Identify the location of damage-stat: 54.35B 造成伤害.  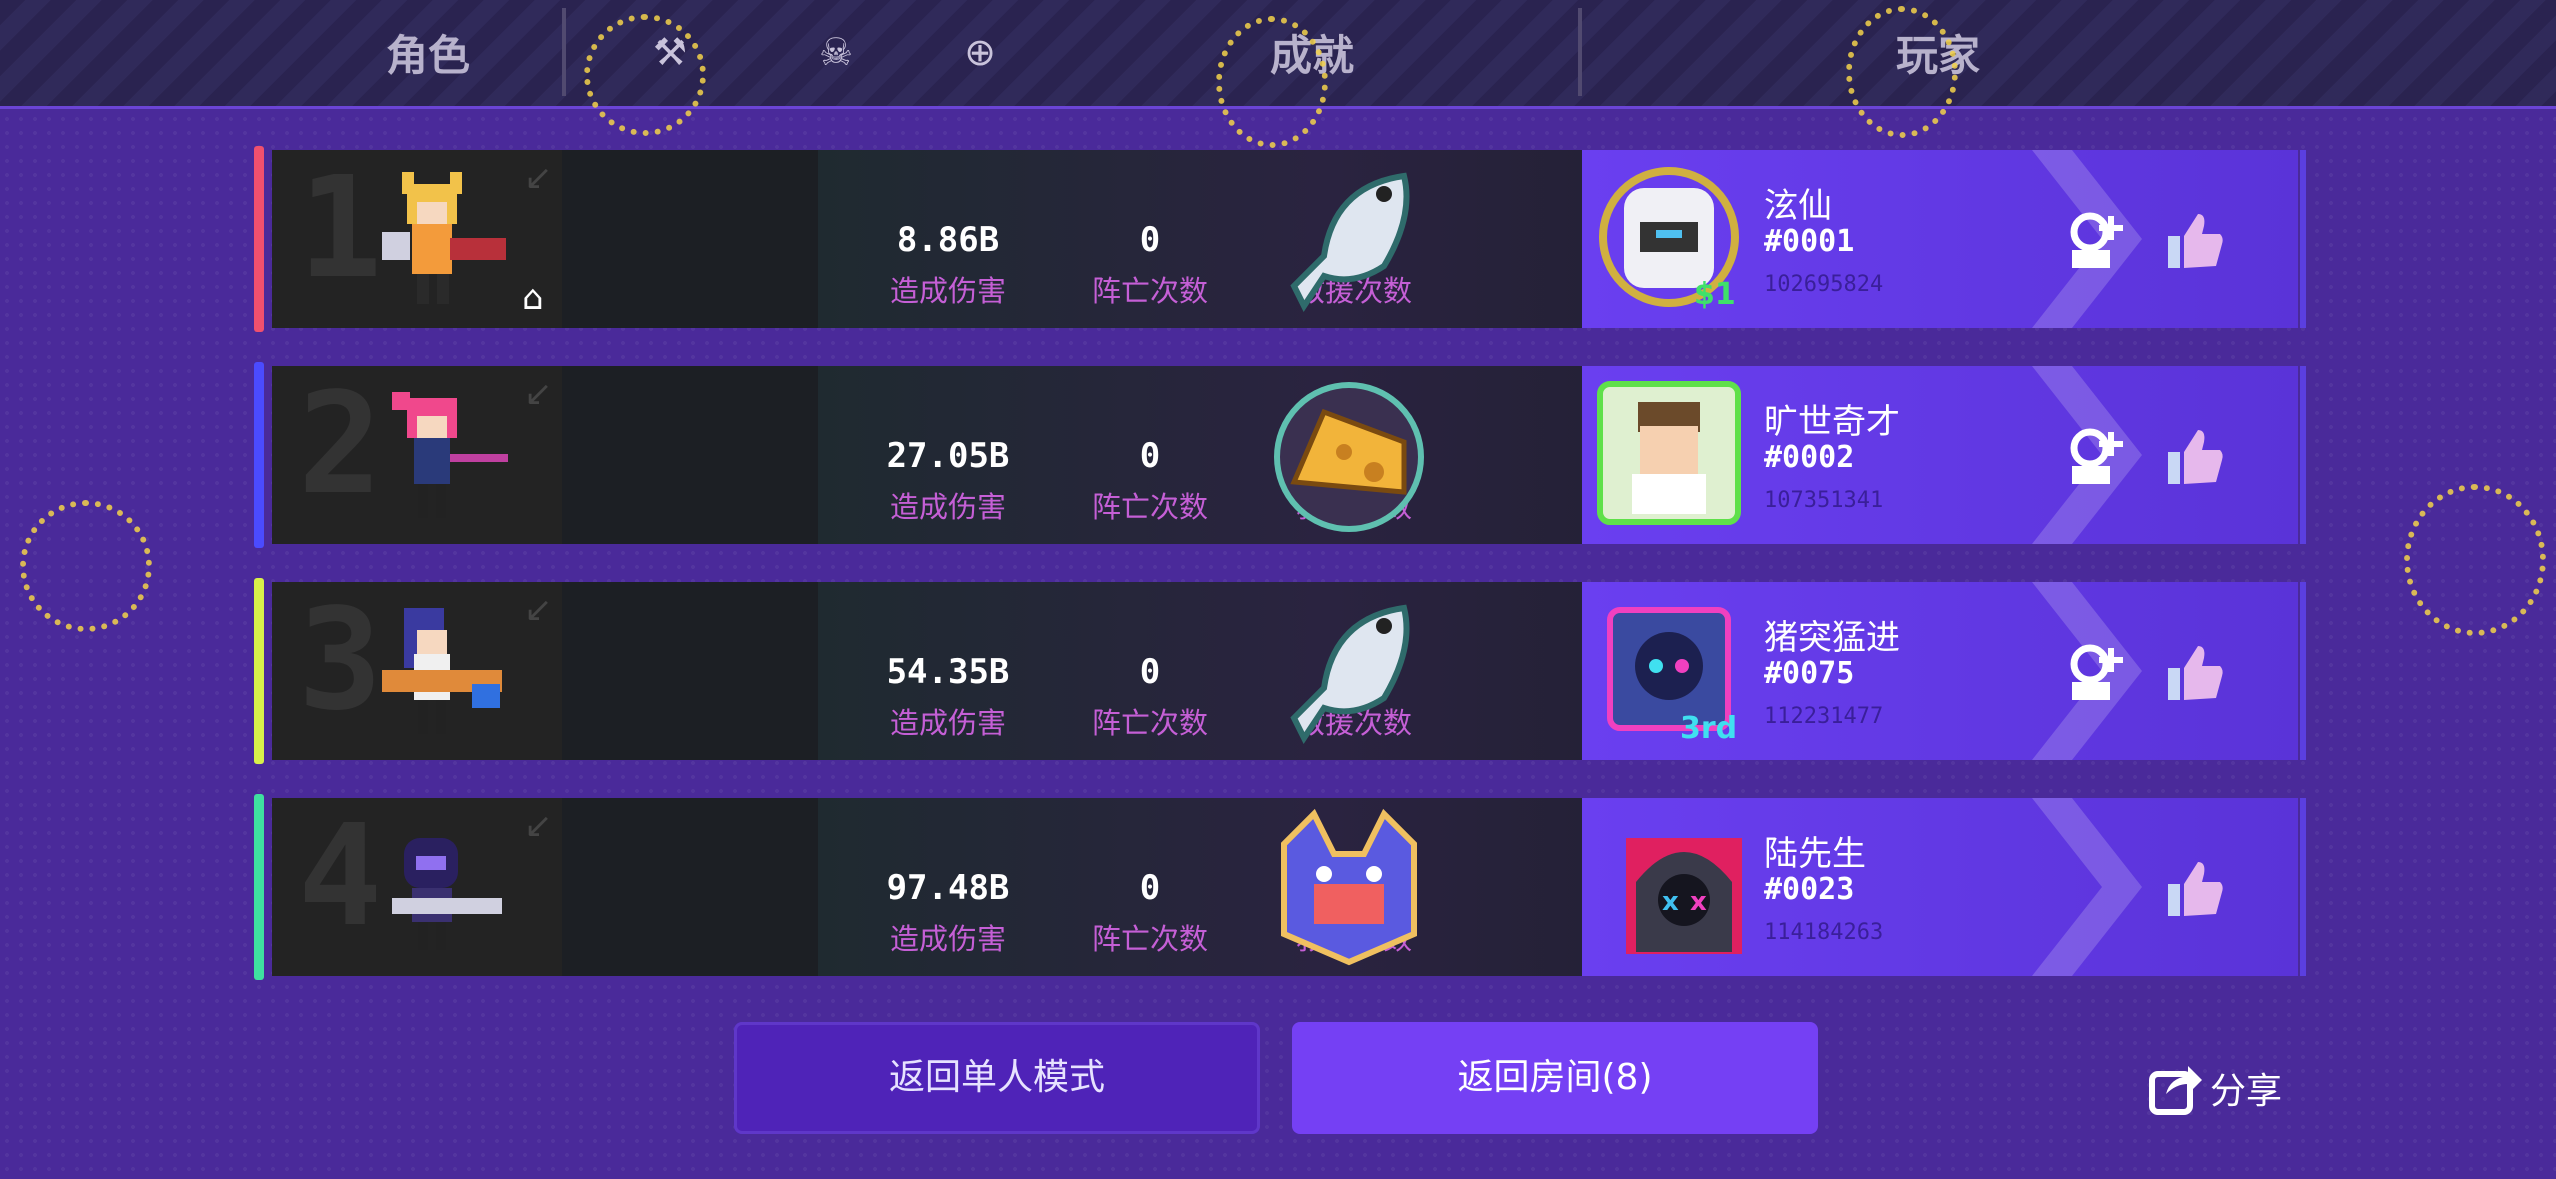
(948, 662).